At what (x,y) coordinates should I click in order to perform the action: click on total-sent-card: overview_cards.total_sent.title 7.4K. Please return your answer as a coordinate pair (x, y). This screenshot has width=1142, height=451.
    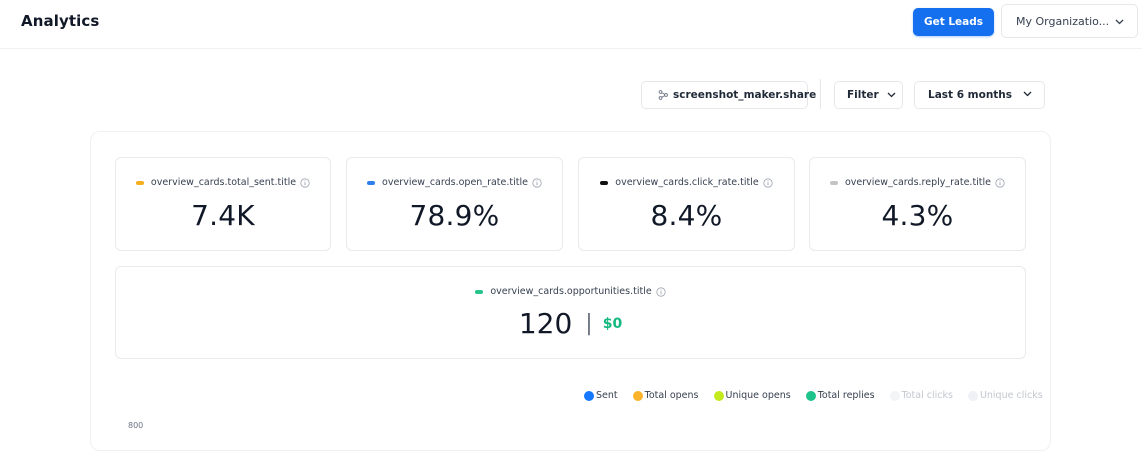
    Looking at the image, I should click on (223, 204).